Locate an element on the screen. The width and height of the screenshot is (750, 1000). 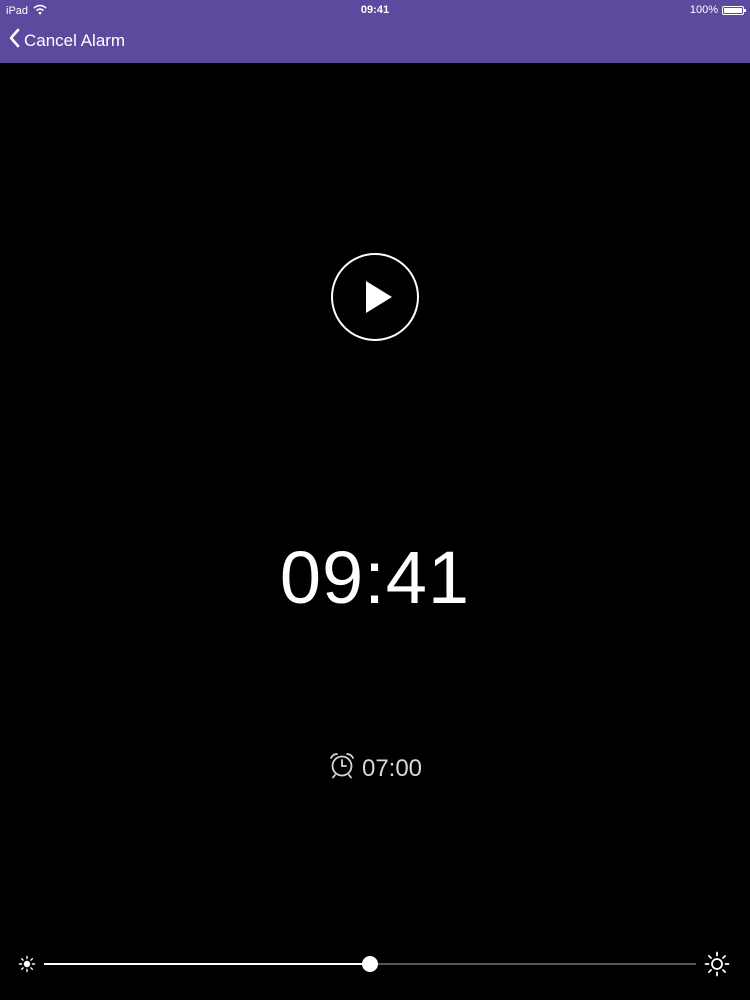
current-time: 09:41 is located at coordinates (375, 577).